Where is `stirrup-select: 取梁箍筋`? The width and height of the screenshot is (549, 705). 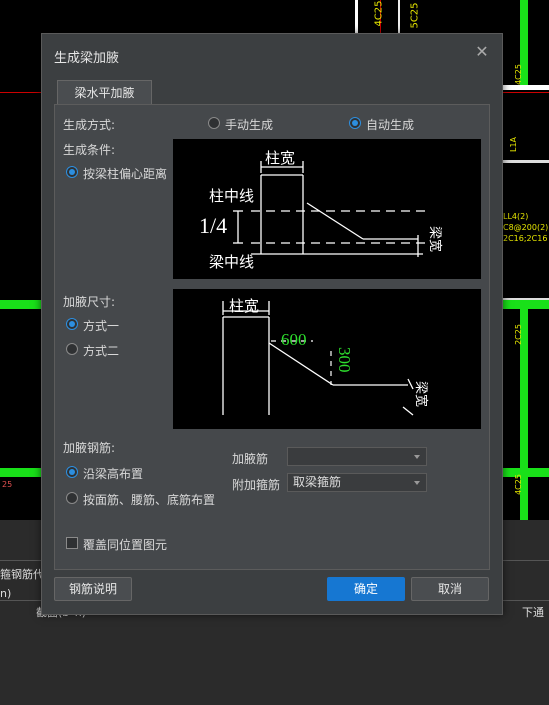
stirrup-select: 取梁箍筋 is located at coordinates (357, 482).